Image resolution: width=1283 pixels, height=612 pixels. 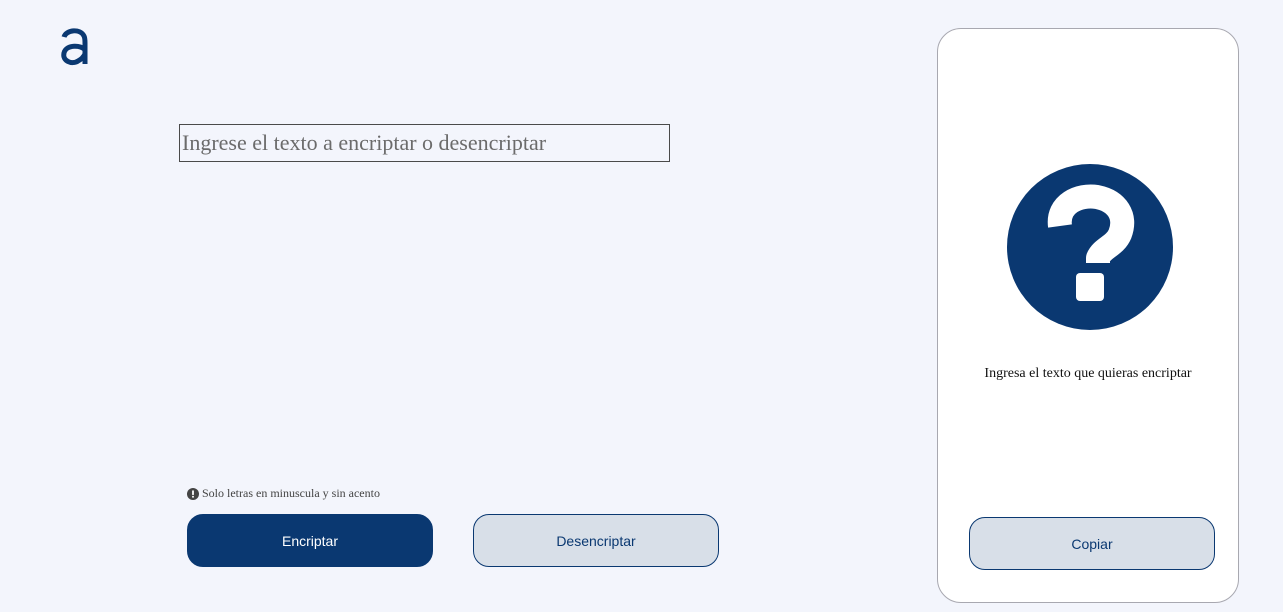 I want to click on output-message: Ingresa el texto que quieras encriptar, so click(x=1088, y=373).